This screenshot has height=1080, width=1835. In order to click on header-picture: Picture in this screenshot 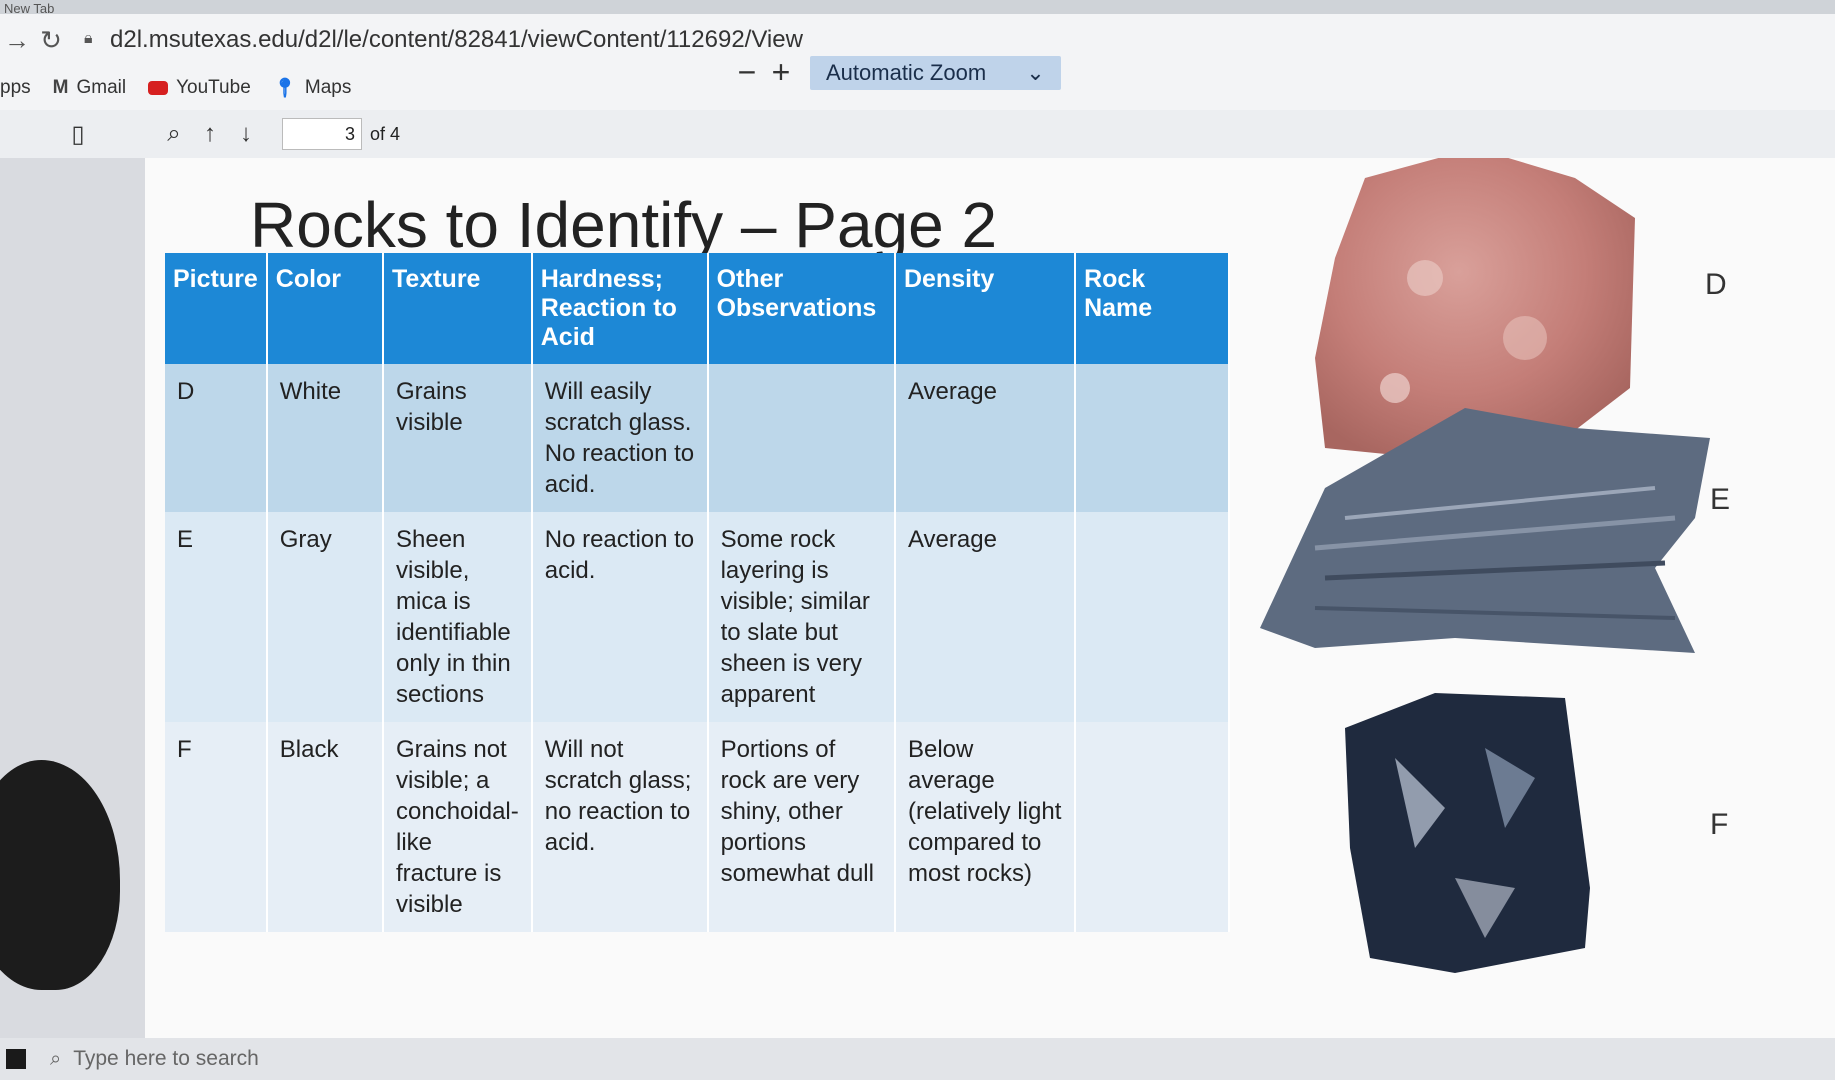, I will do `click(216, 308)`.